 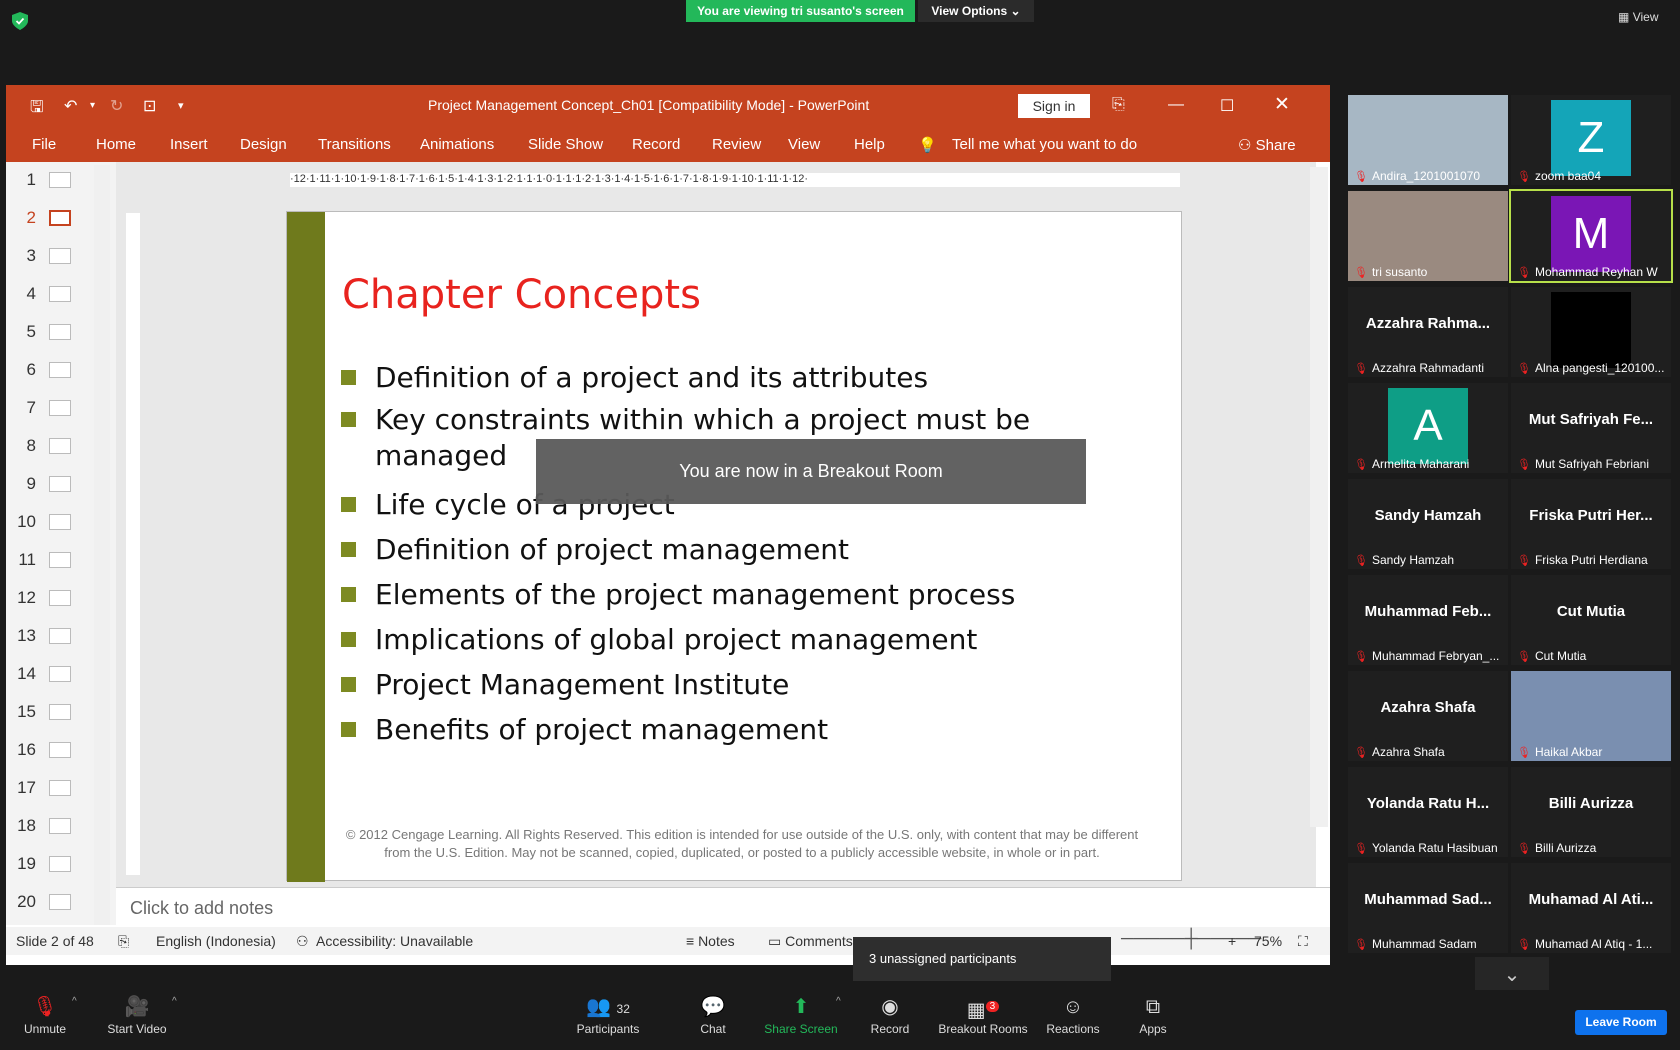 I want to click on participant-tile: Yolanda Ratu H... 🎙 Yolanda Ratu Hasibuan, so click(x=1428, y=812).